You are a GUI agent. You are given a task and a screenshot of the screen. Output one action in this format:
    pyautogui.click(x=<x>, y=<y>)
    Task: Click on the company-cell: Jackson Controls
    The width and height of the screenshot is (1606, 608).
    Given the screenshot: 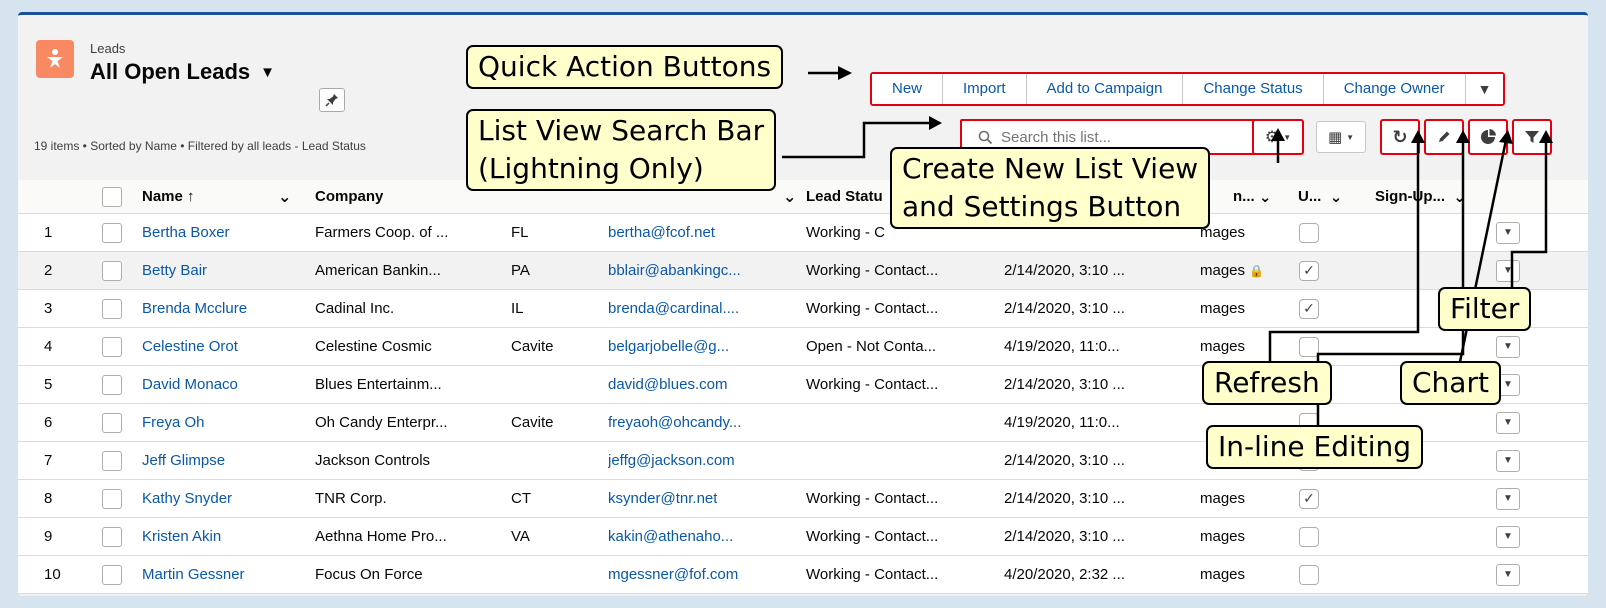 What is the action you would take?
    pyautogui.click(x=373, y=460)
    